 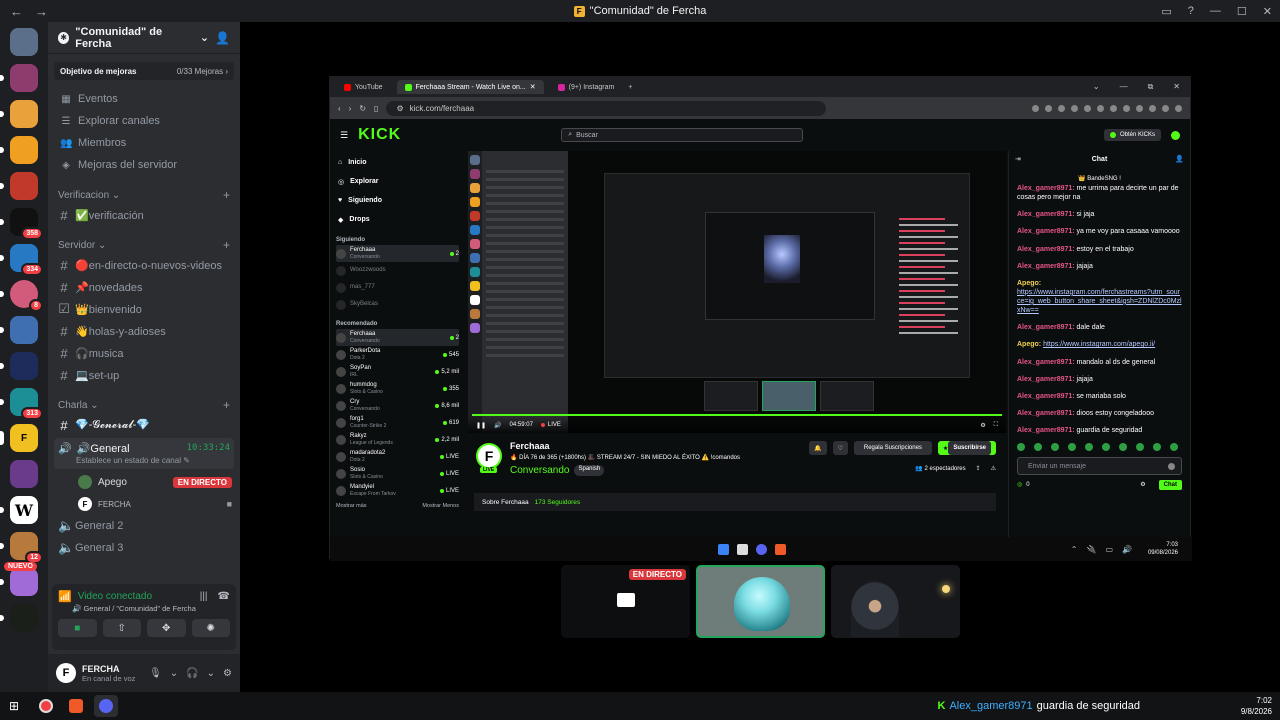 What do you see at coordinates (397, 181) in the screenshot?
I see `nav-explorar: ◎ Explorar` at bounding box center [397, 181].